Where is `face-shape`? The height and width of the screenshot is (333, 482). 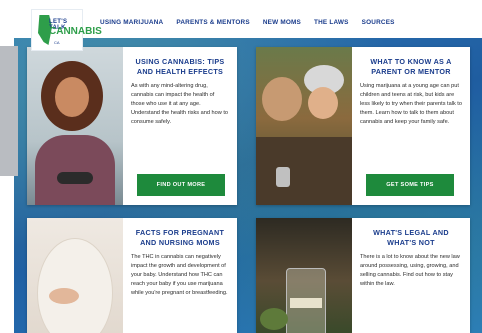 face-shape is located at coordinates (72, 97).